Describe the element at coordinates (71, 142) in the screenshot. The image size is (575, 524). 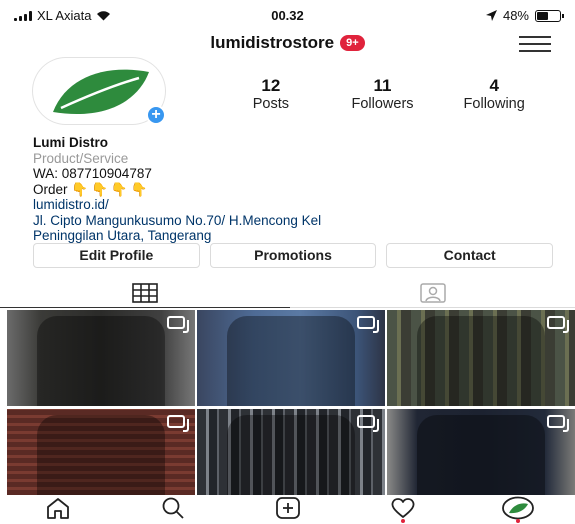
I see `profile-name: Lumi Distro` at that location.